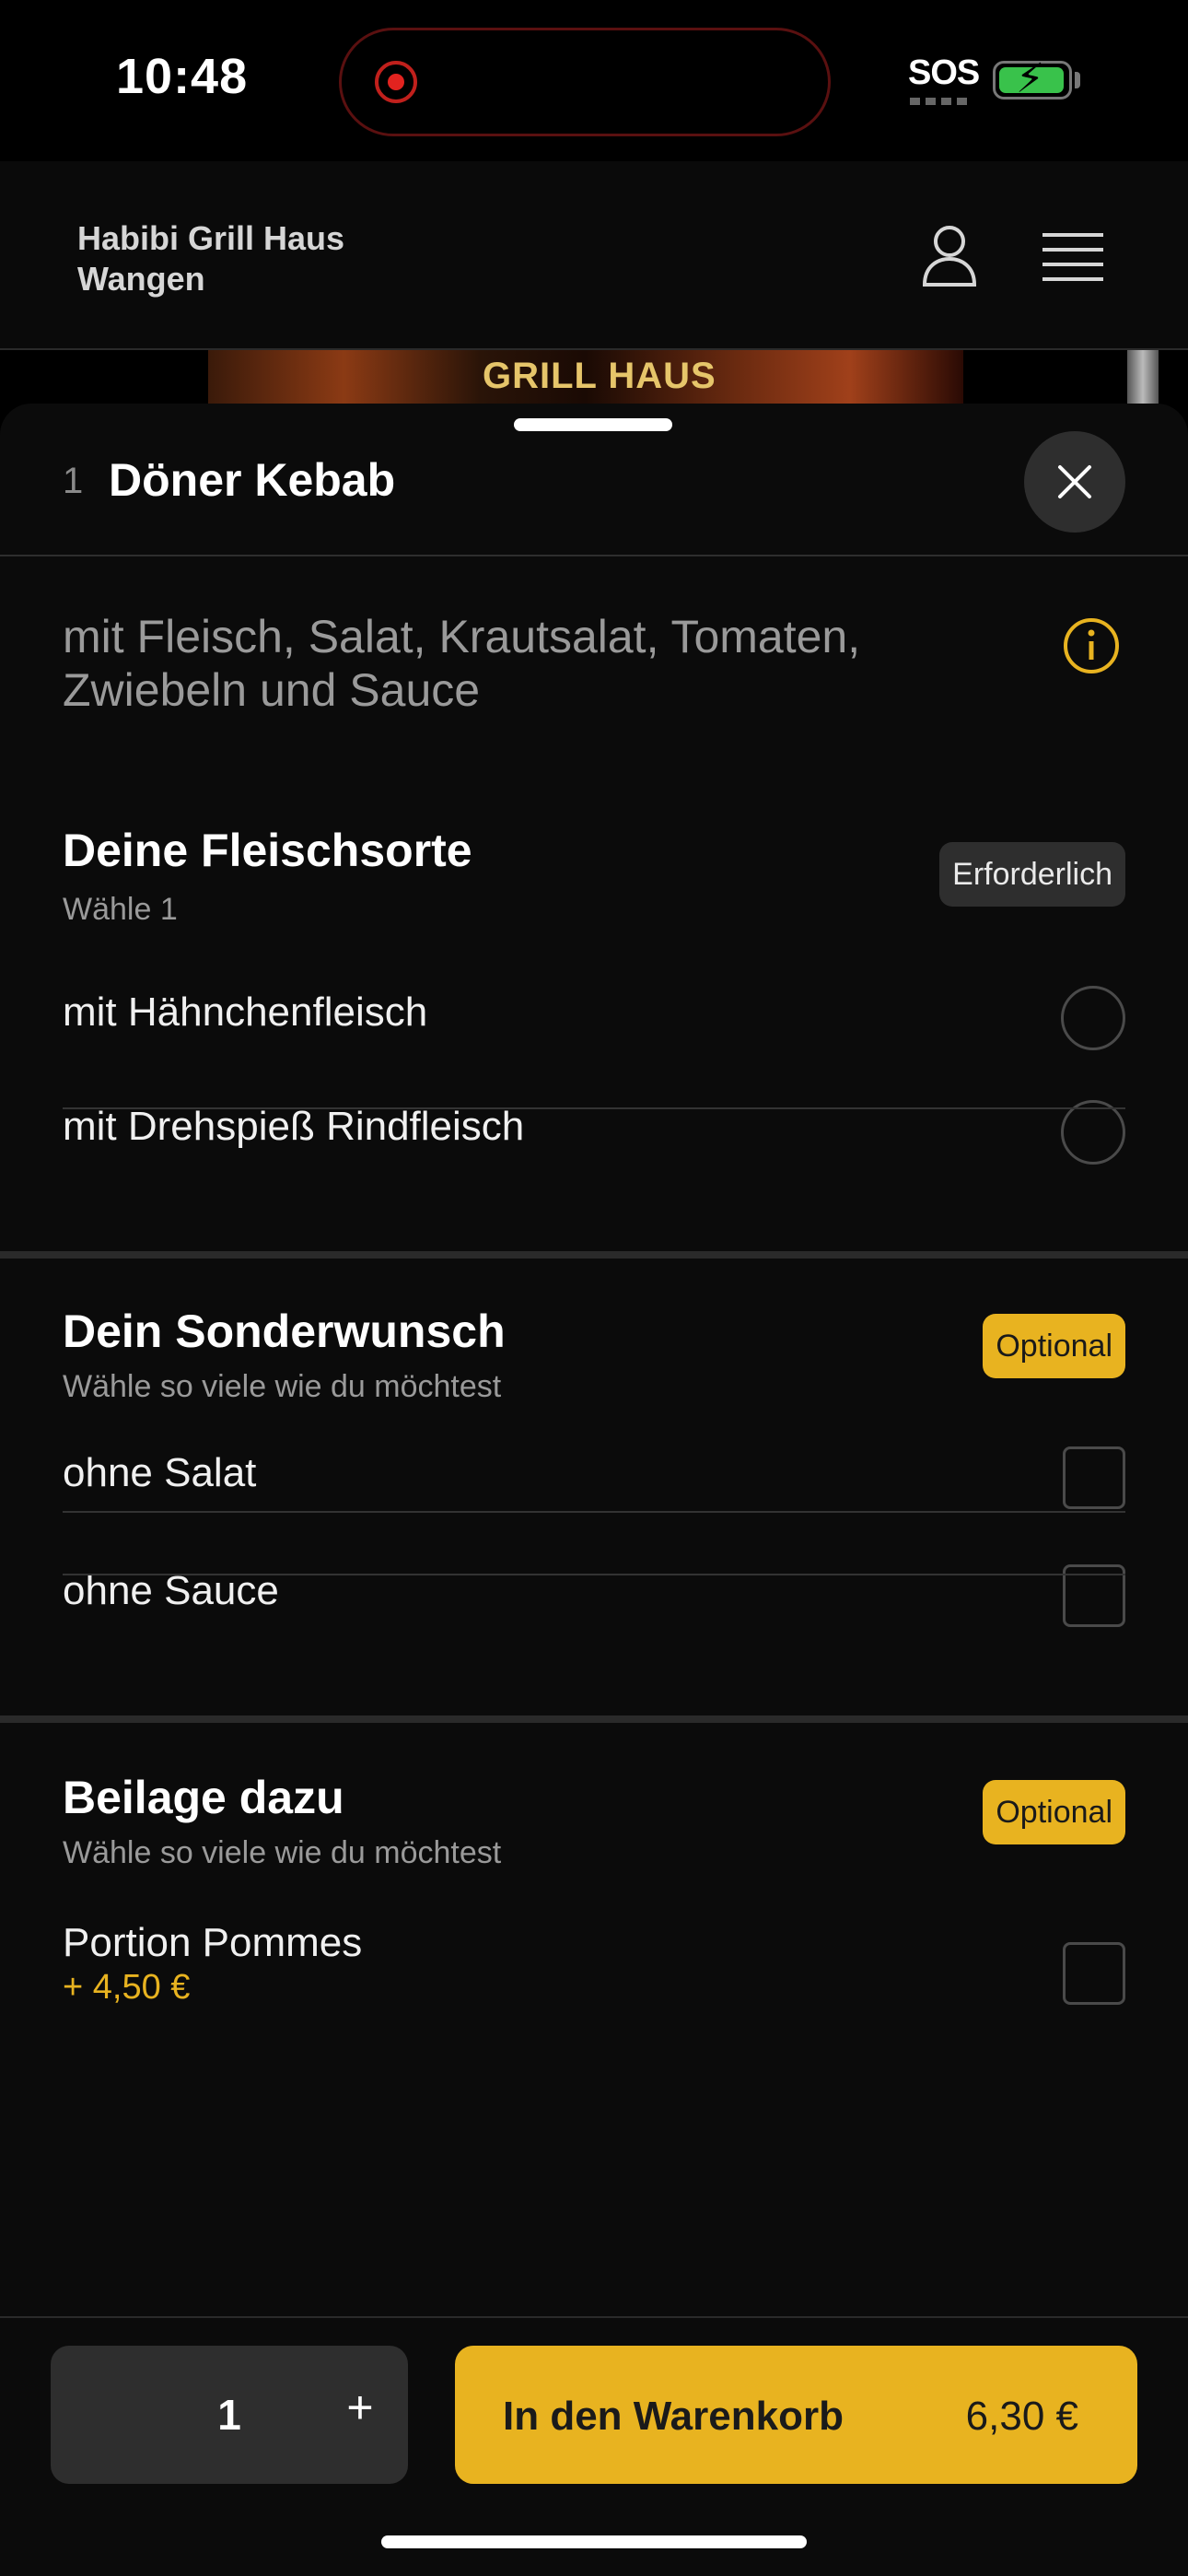 This screenshot has width=1188, height=2576. What do you see at coordinates (944, 72) in the screenshot?
I see `sos-indicator: SOS` at bounding box center [944, 72].